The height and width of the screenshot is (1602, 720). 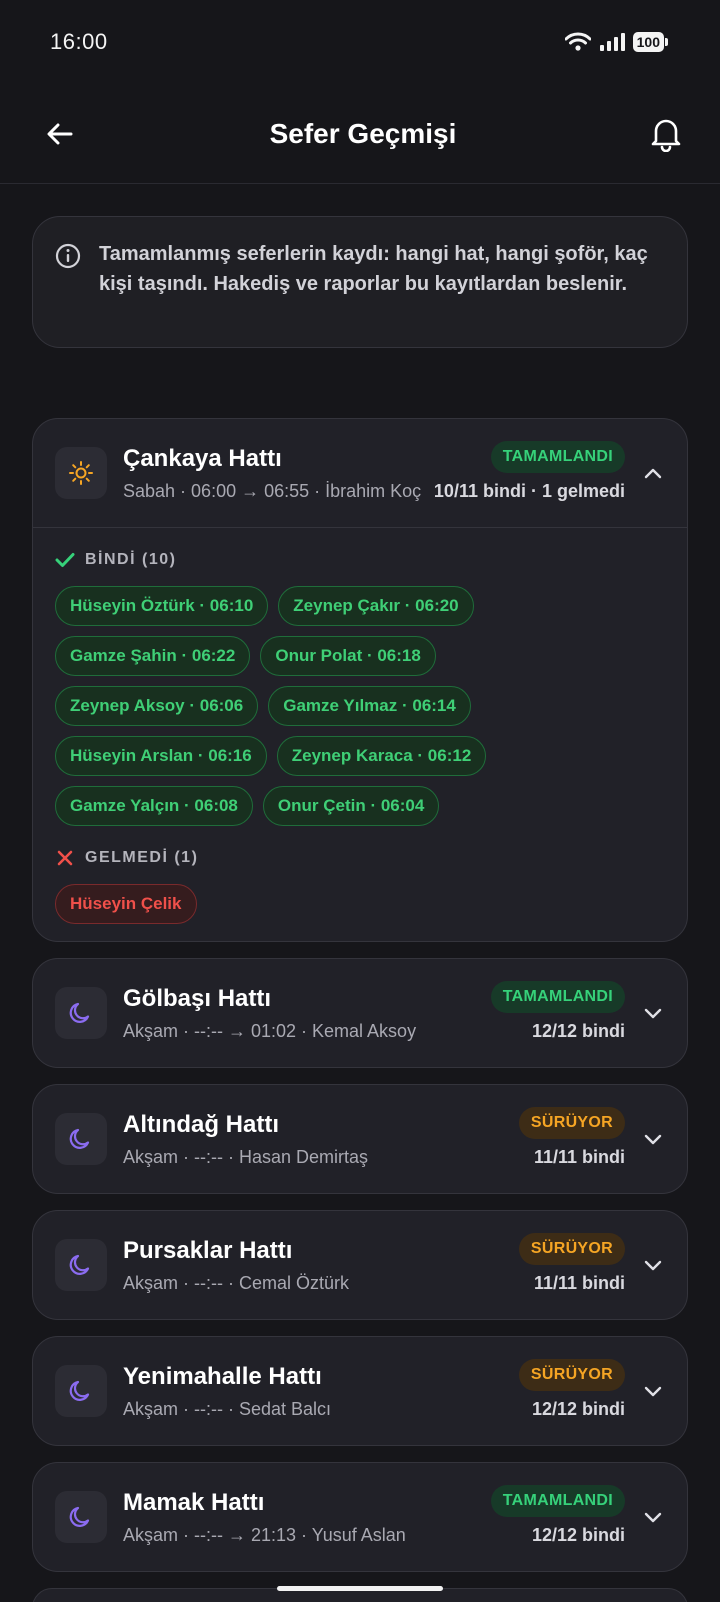 What do you see at coordinates (270, 1031) in the screenshot?
I see `route-subtitle: Akşam · --:-- → 01:02 · Kemal Aksoy` at bounding box center [270, 1031].